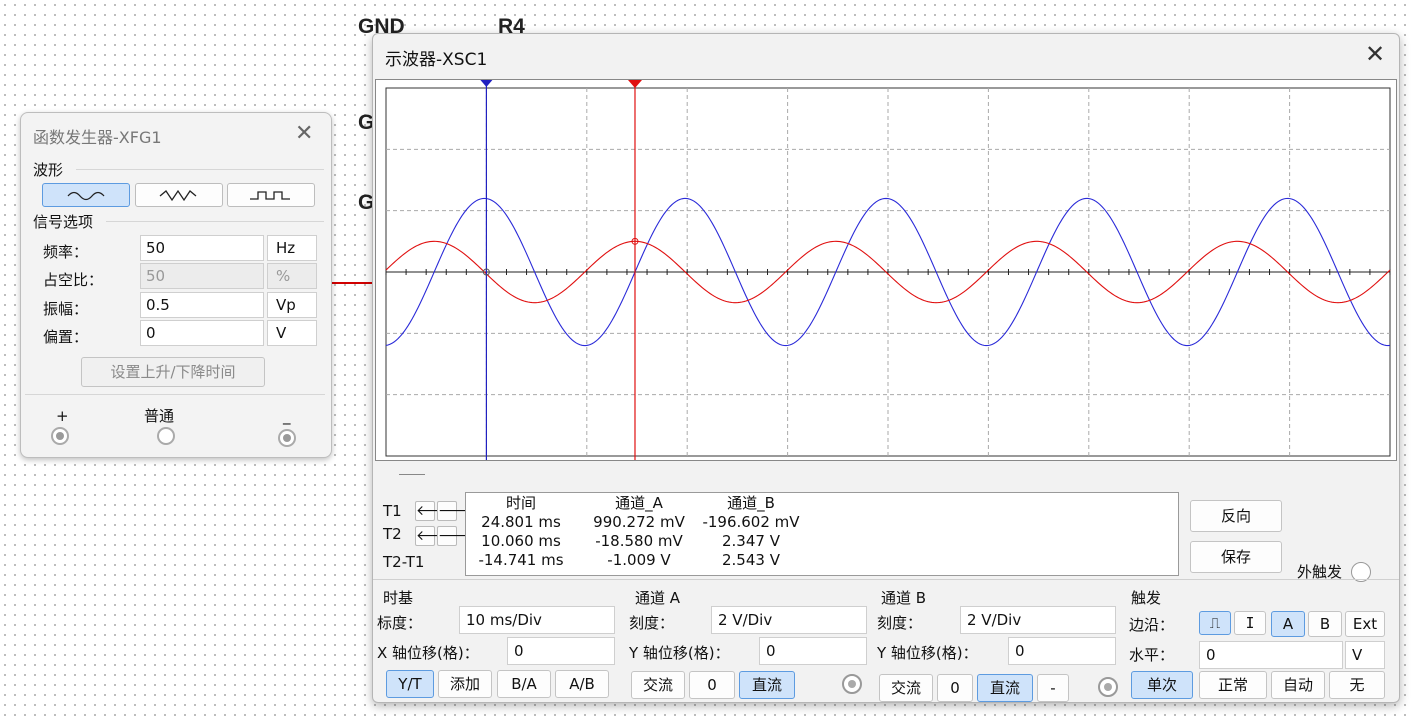 This screenshot has width=1414, height=716. I want to click on rising-edge-button: ⎍, so click(1215, 623).